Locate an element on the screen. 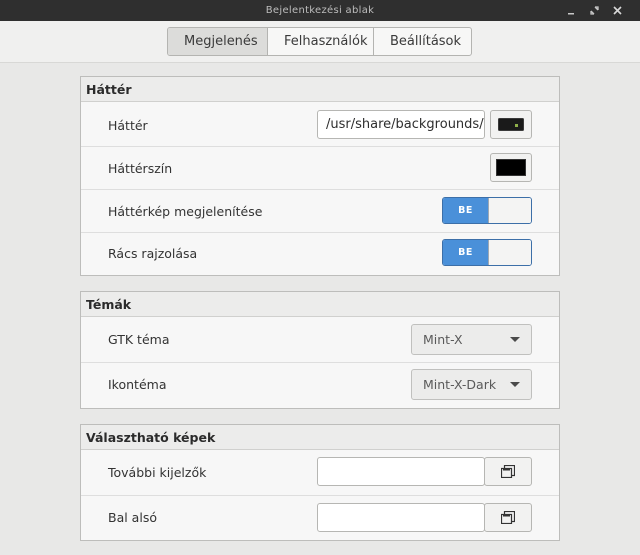 This screenshot has width=640, height=555. draw-grid-switch: BE is located at coordinates (487, 252).